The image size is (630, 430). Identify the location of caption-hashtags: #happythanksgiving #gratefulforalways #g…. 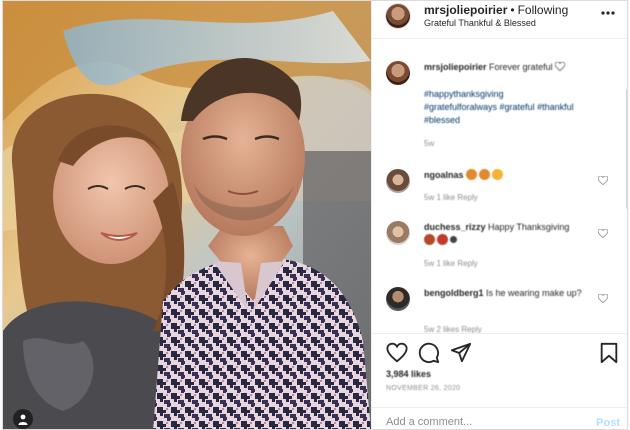
(499, 107).